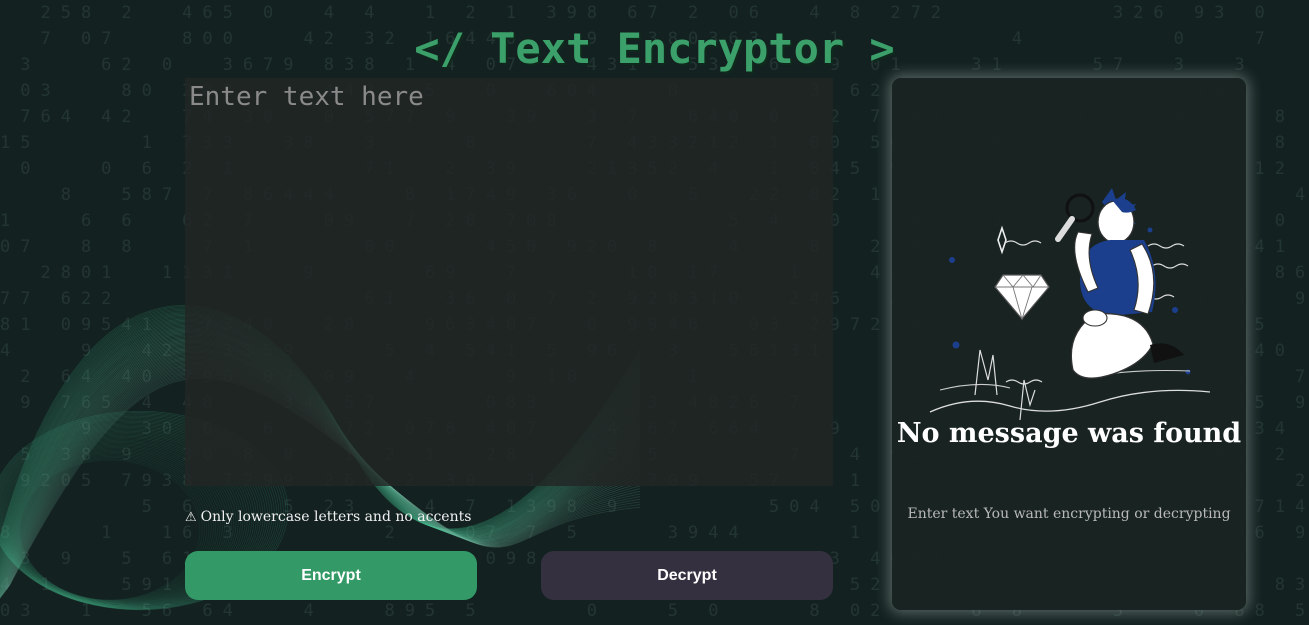 The width and height of the screenshot is (1309, 625). What do you see at coordinates (687, 575) in the screenshot?
I see `decrypt-button: Decrypt` at bounding box center [687, 575].